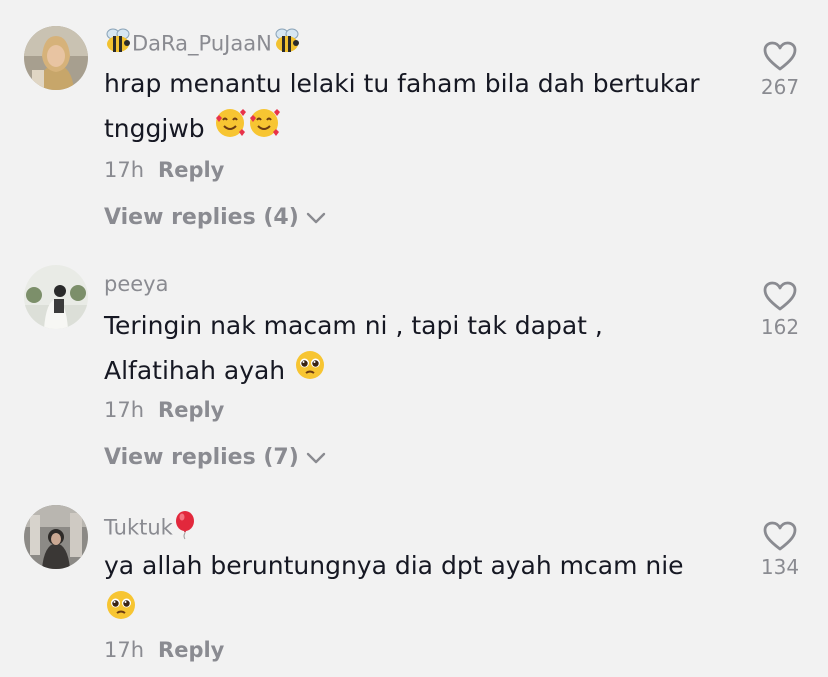  Describe the element at coordinates (201, 217) in the screenshot. I see `view-replies-label: View replies (4)` at that location.